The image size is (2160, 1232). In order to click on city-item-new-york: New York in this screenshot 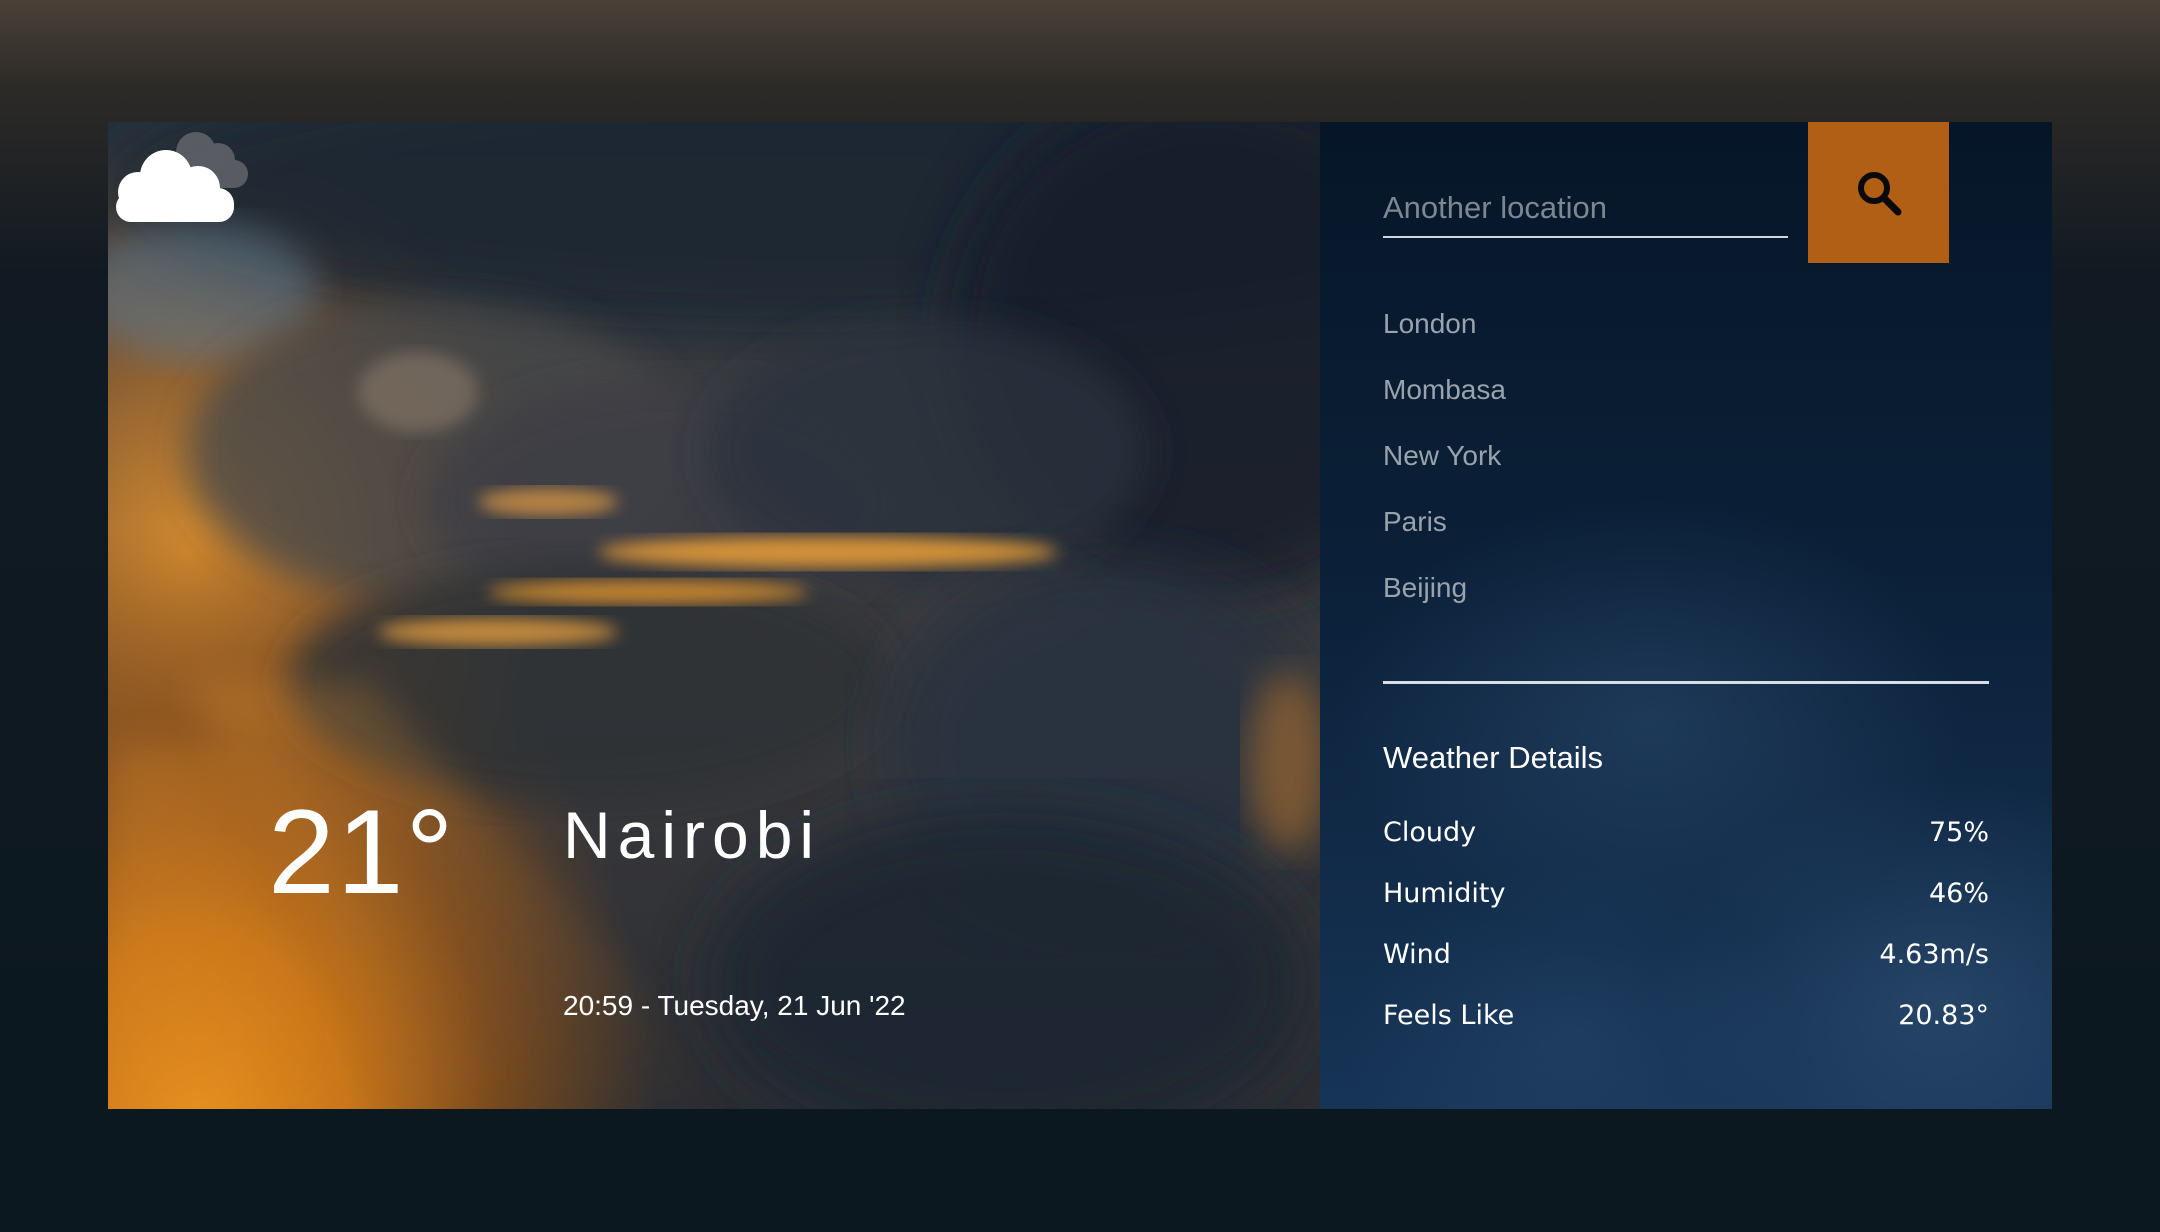, I will do `click(1444, 475)`.